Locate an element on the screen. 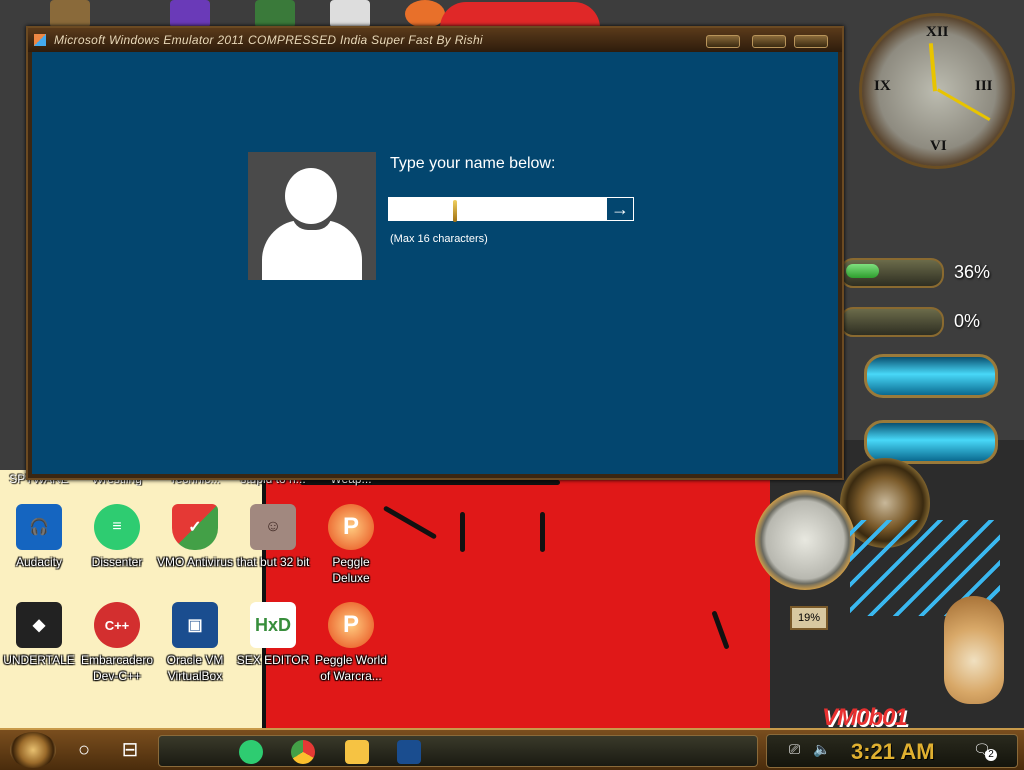 The image size is (1024, 770). mouse-cursor-icon is located at coordinates (455, 211).